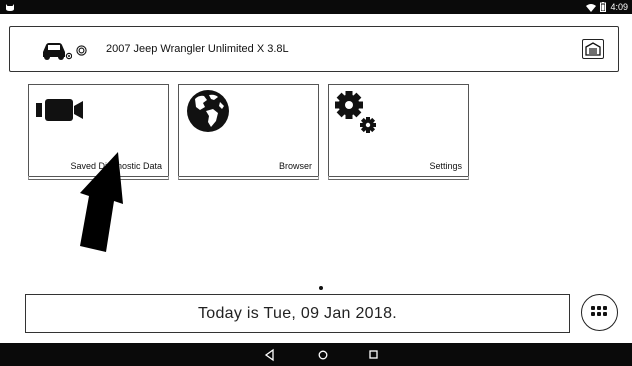 Image resolution: width=632 pixels, height=366 pixels. I want to click on navigation-bar, so click(316, 354).